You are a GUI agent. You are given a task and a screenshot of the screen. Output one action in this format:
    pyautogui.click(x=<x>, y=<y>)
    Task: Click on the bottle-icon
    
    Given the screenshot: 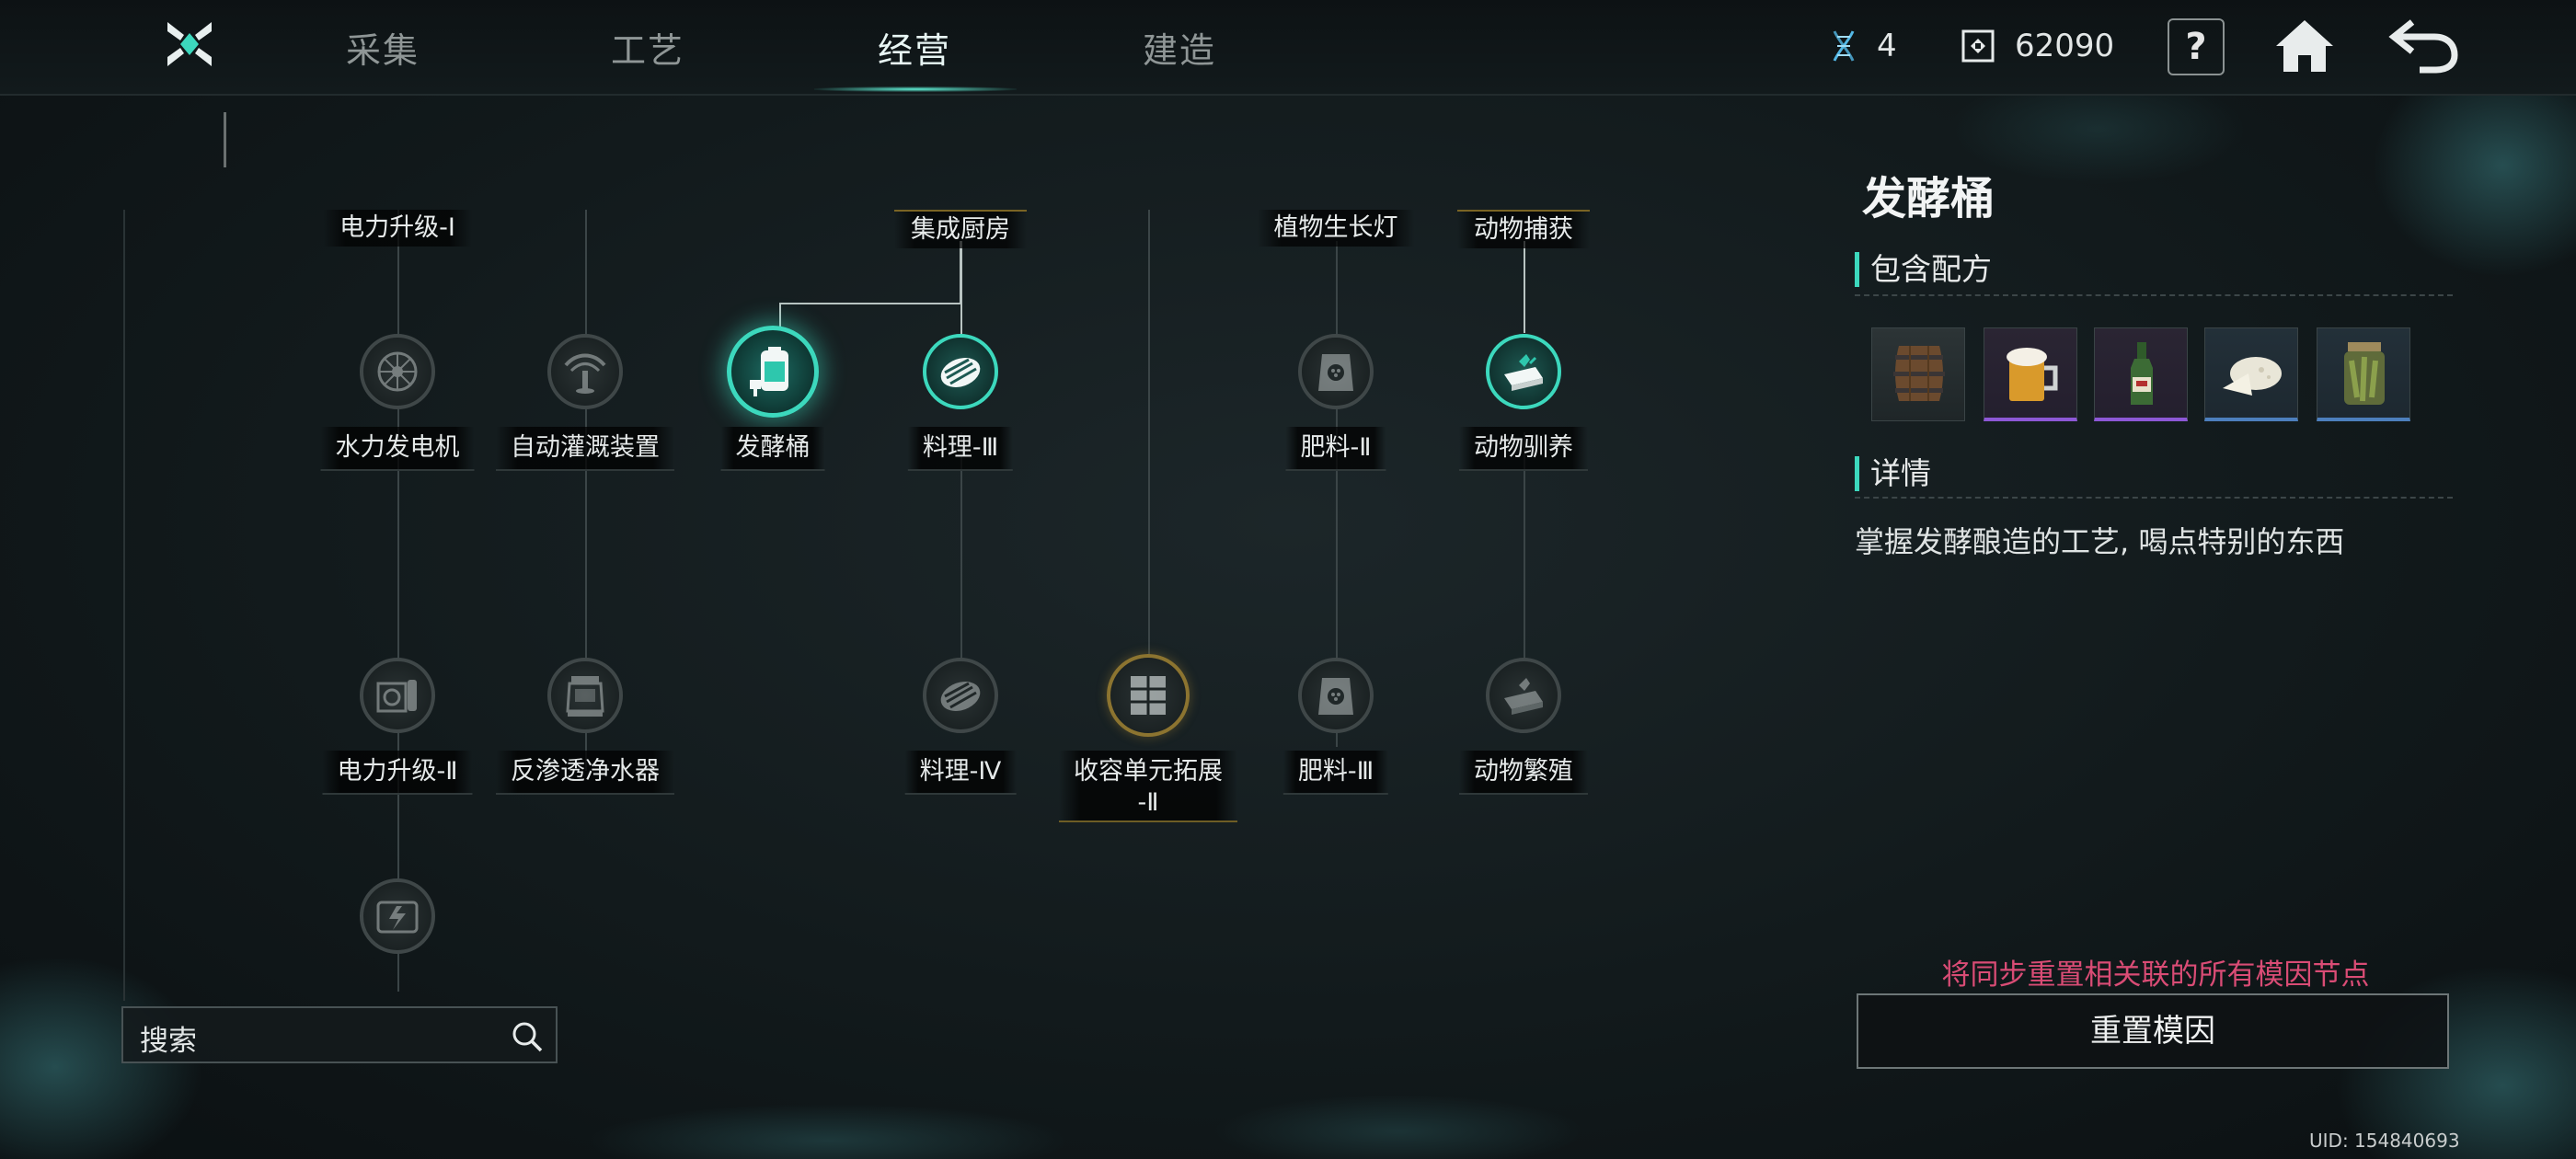 What is the action you would take?
    pyautogui.click(x=2142, y=373)
    